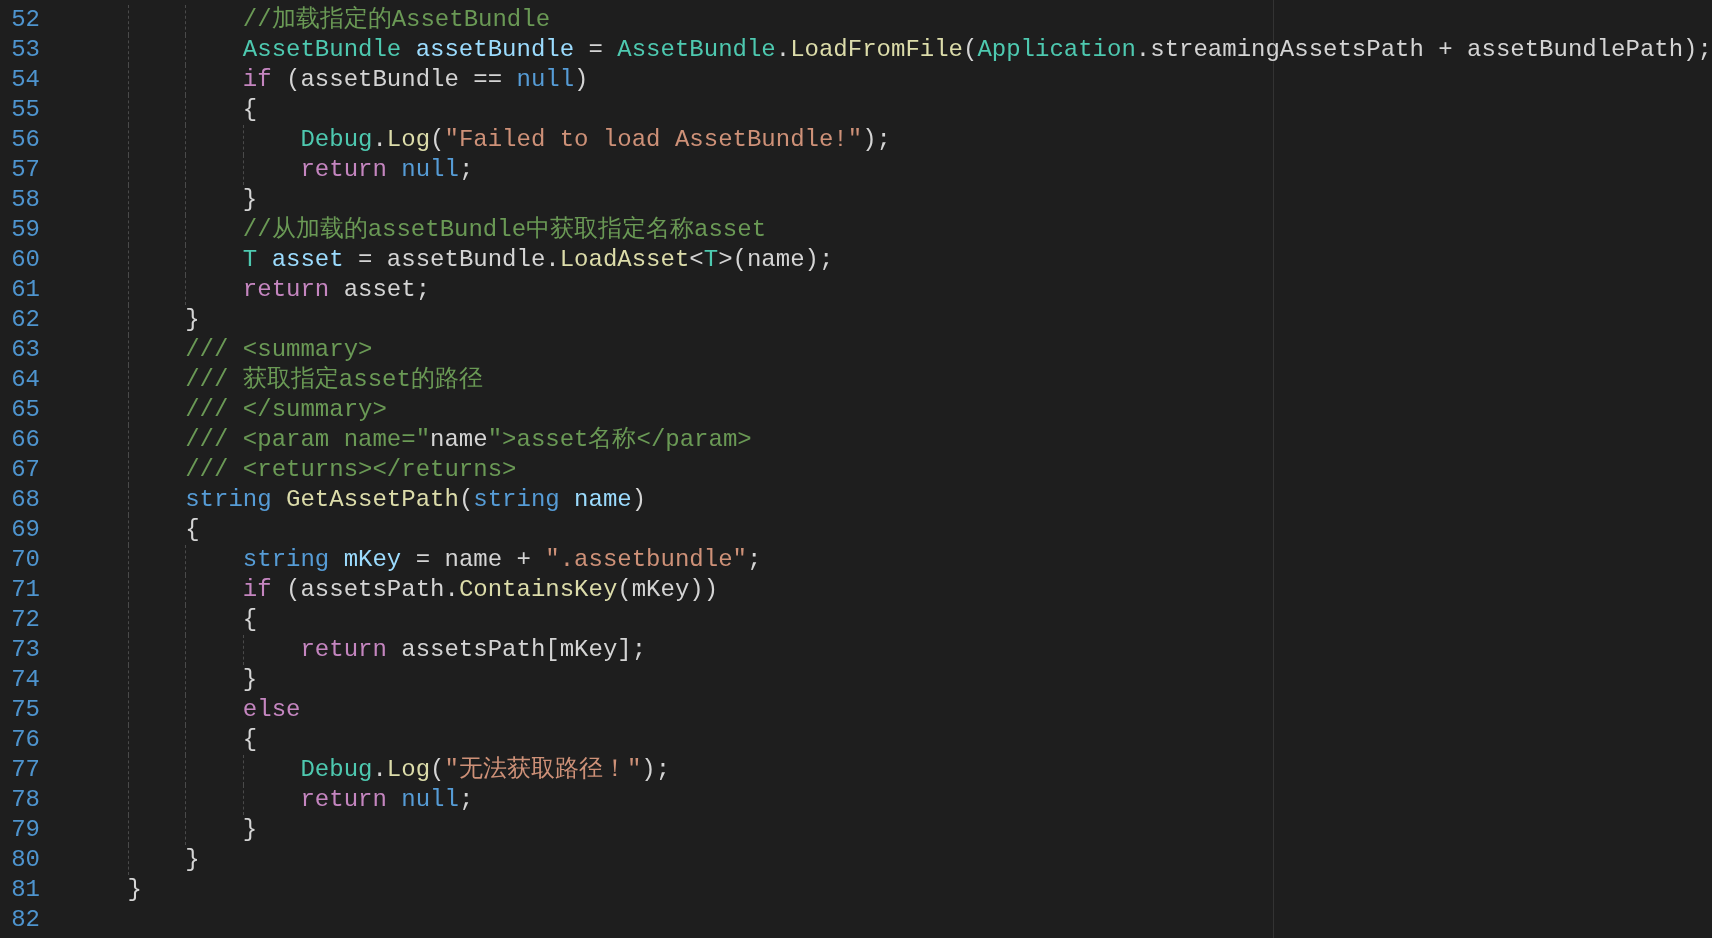 This screenshot has height=938, width=1712. Describe the element at coordinates (25, 230) in the screenshot. I see `line-number: 59` at that location.